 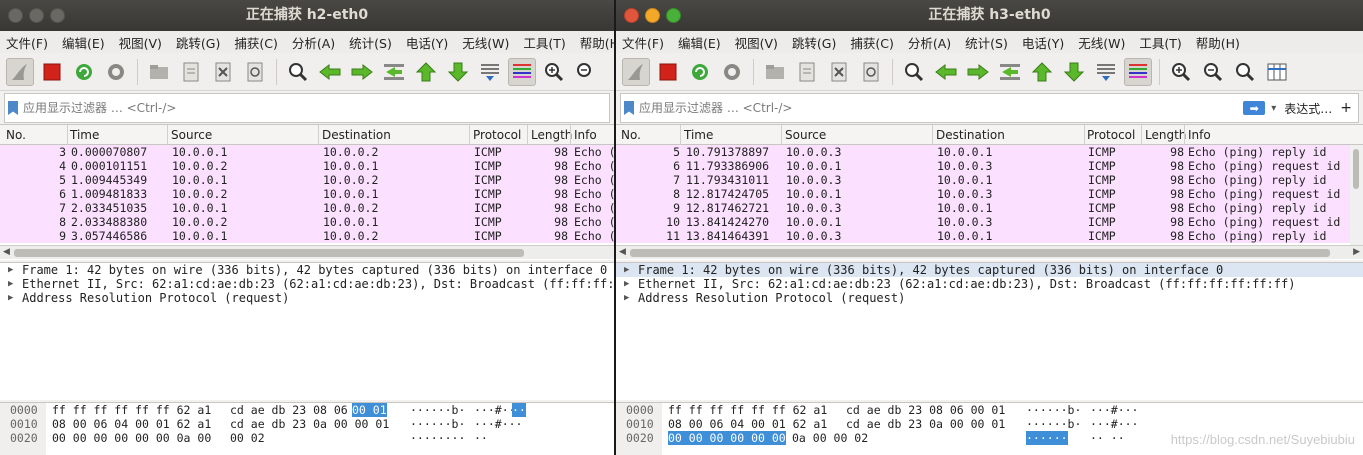 What do you see at coordinates (307, 208) in the screenshot?
I see `packet-row: 7 2.033451035 10.0.0.1 10.0.0.2 ICMP 98 Echo (` at bounding box center [307, 208].